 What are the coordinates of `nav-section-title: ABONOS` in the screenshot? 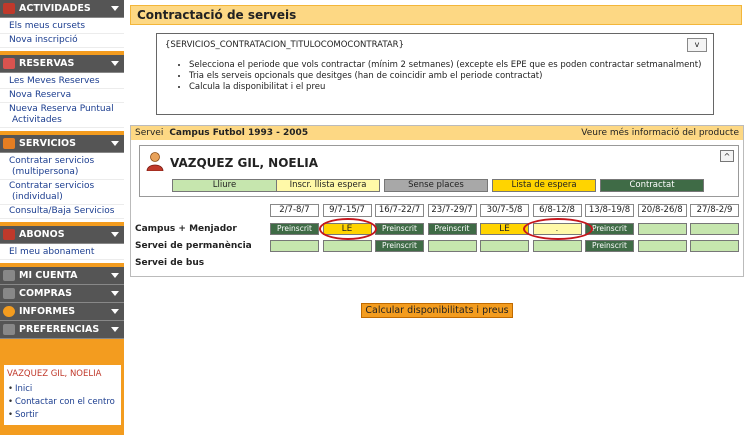 It's located at (42, 234).